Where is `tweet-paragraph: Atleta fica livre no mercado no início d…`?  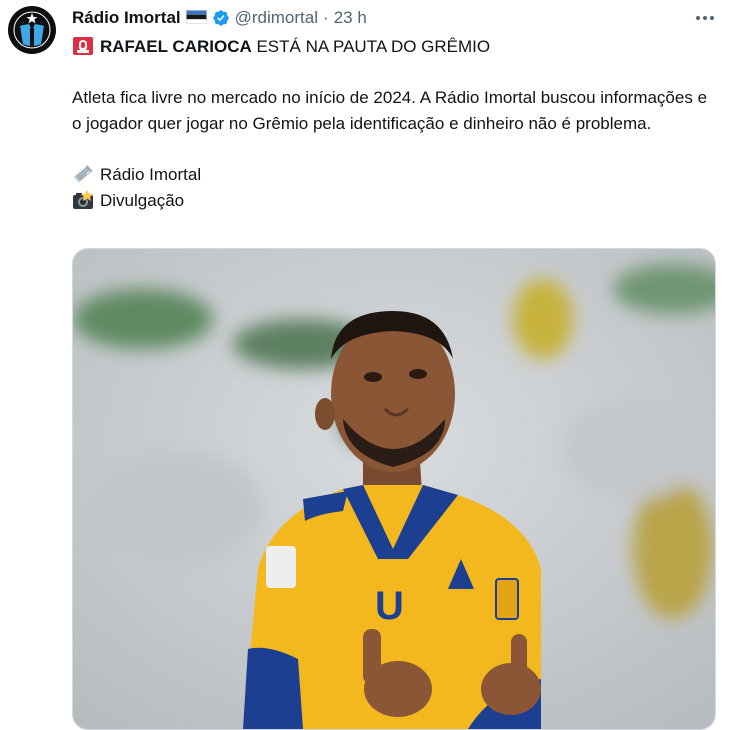
tweet-paragraph: Atleta fica livre no mercado no início d… is located at coordinates (390, 110).